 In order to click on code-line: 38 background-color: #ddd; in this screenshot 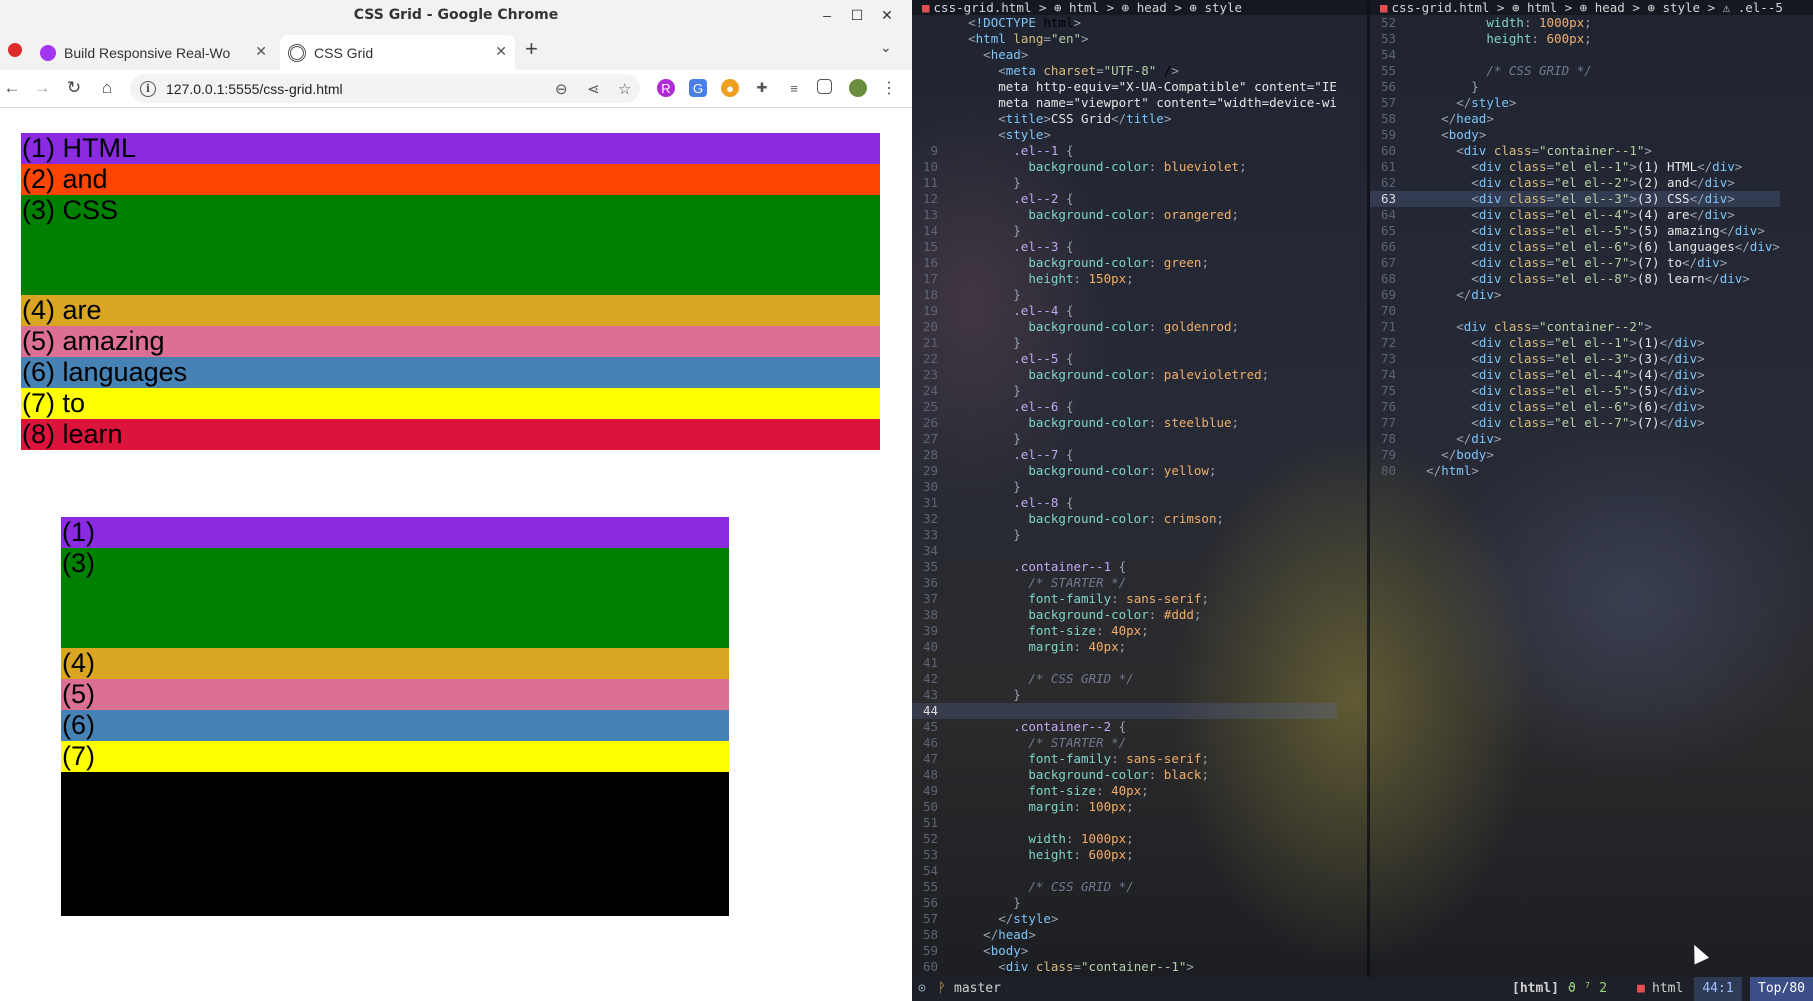, I will do `click(1124, 615)`.